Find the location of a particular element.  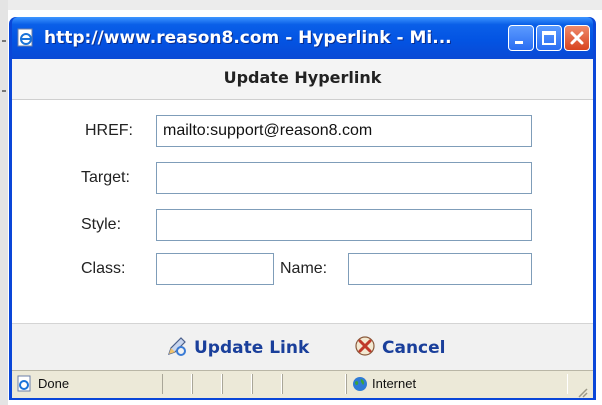

maximize-button is located at coordinates (549, 38).